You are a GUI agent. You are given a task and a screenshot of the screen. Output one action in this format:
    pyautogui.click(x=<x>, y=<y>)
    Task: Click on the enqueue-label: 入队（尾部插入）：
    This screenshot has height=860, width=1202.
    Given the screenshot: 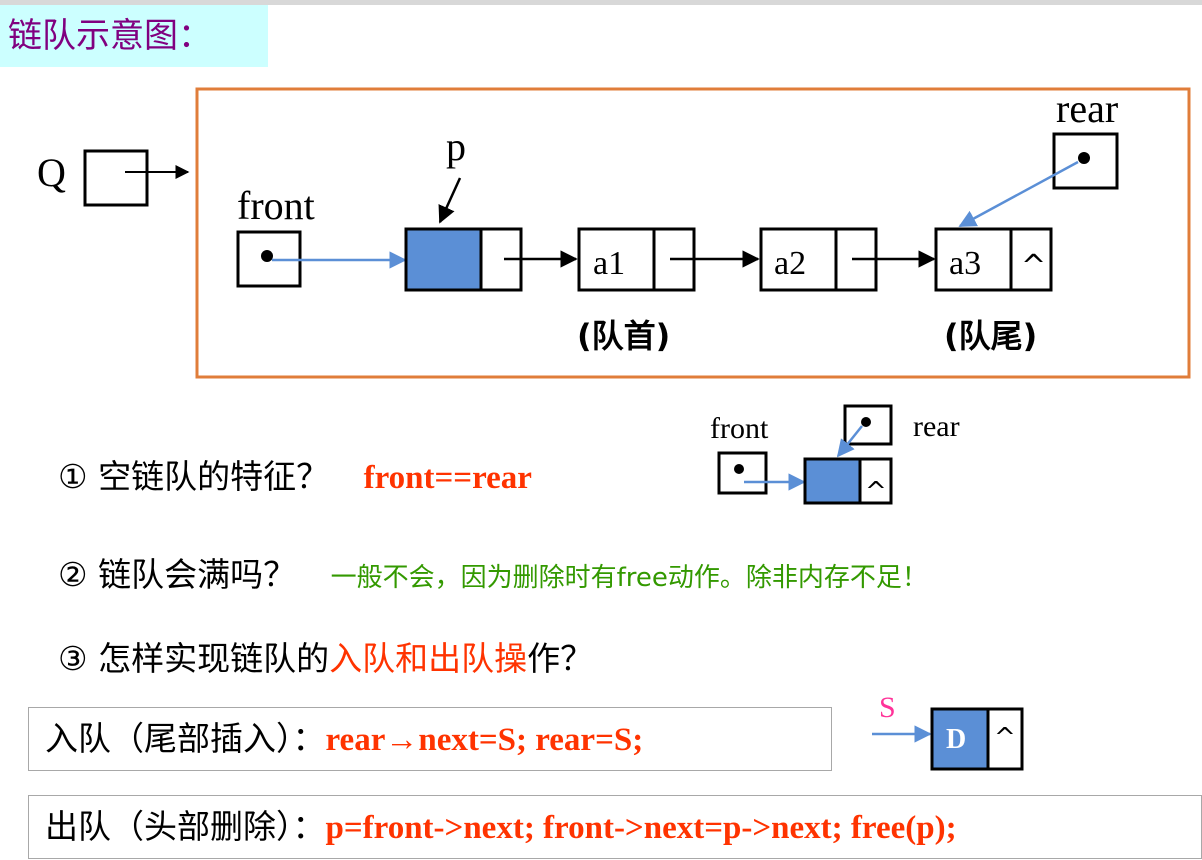 What is the action you would take?
    pyautogui.click(x=185, y=738)
    